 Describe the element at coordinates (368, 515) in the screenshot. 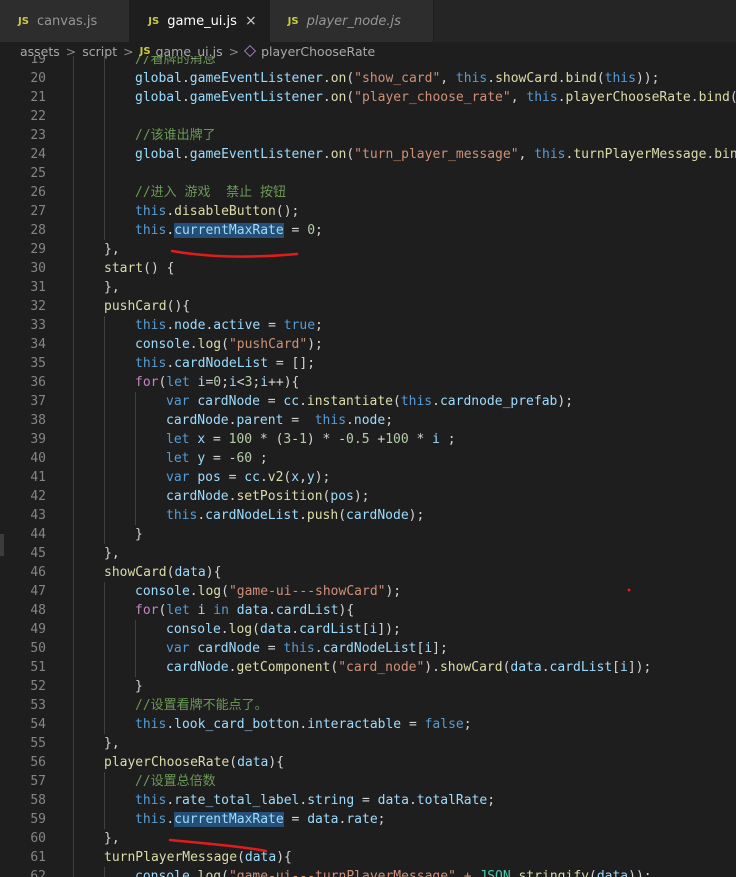

I see `code-line: 43 this.cardNodeList.push(cardNode);` at that location.